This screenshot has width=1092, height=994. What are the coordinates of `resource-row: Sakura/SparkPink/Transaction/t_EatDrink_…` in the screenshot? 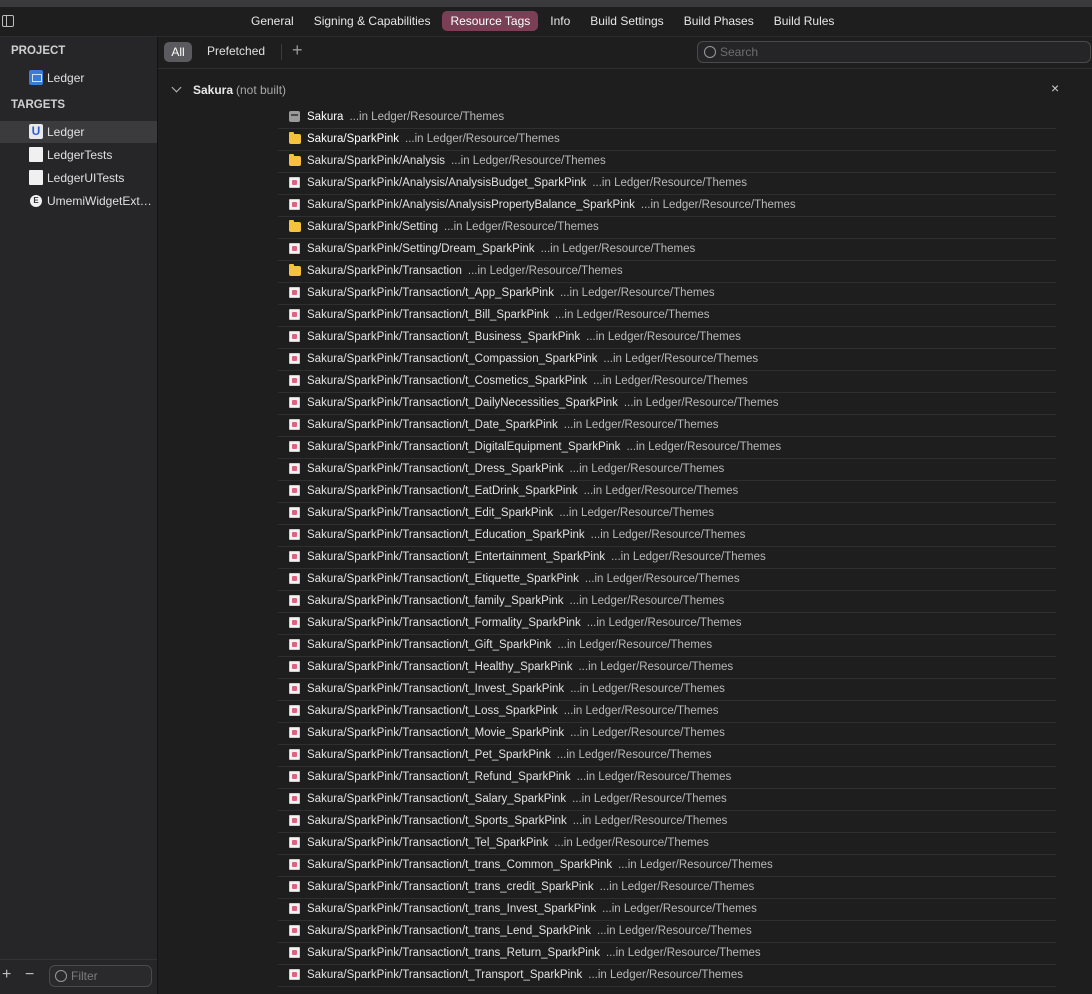 It's located at (667, 492).